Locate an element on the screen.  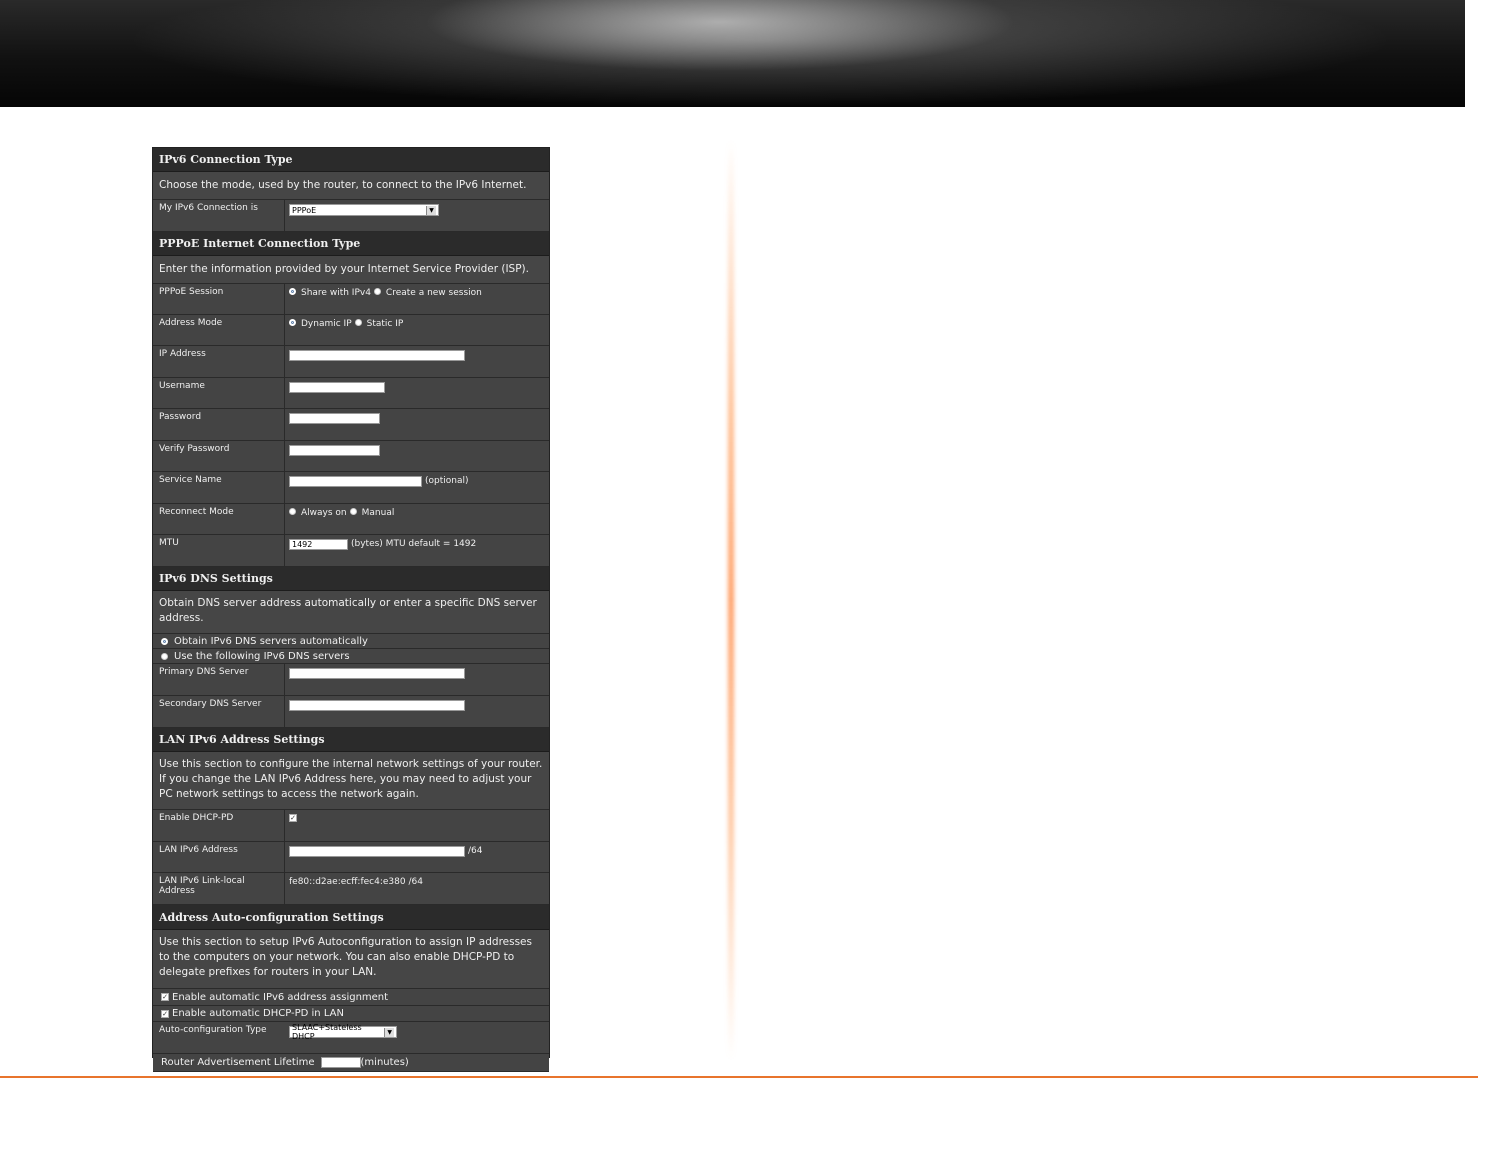
dns-auto-radio is located at coordinates (164, 641).